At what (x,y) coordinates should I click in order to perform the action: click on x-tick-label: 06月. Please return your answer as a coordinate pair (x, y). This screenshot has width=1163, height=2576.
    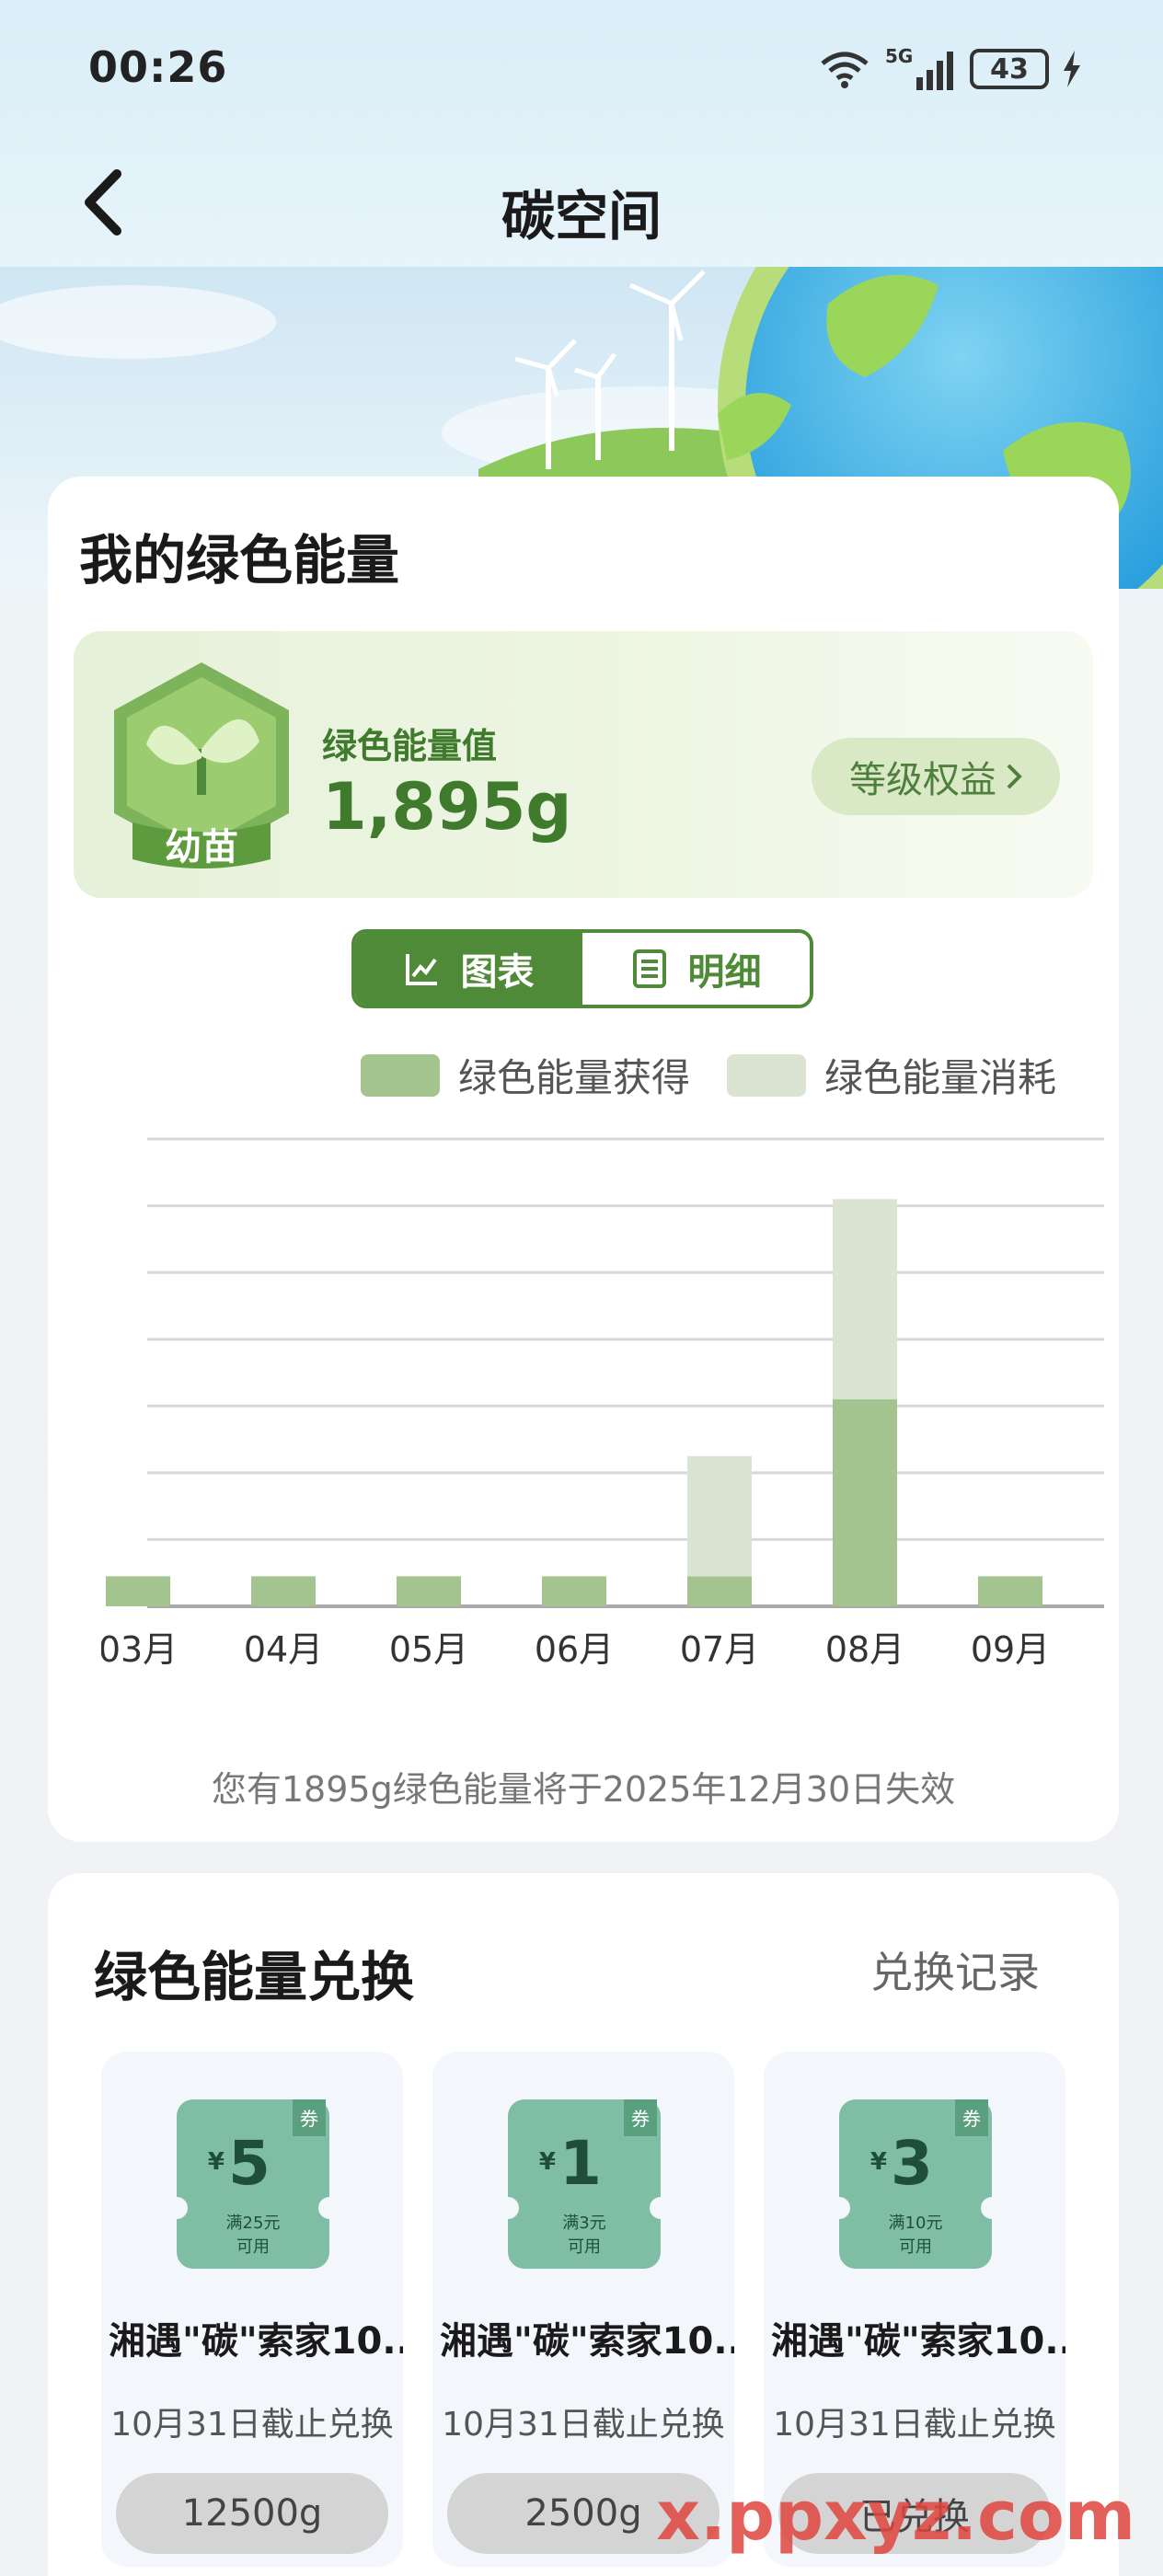
    Looking at the image, I should click on (574, 1649).